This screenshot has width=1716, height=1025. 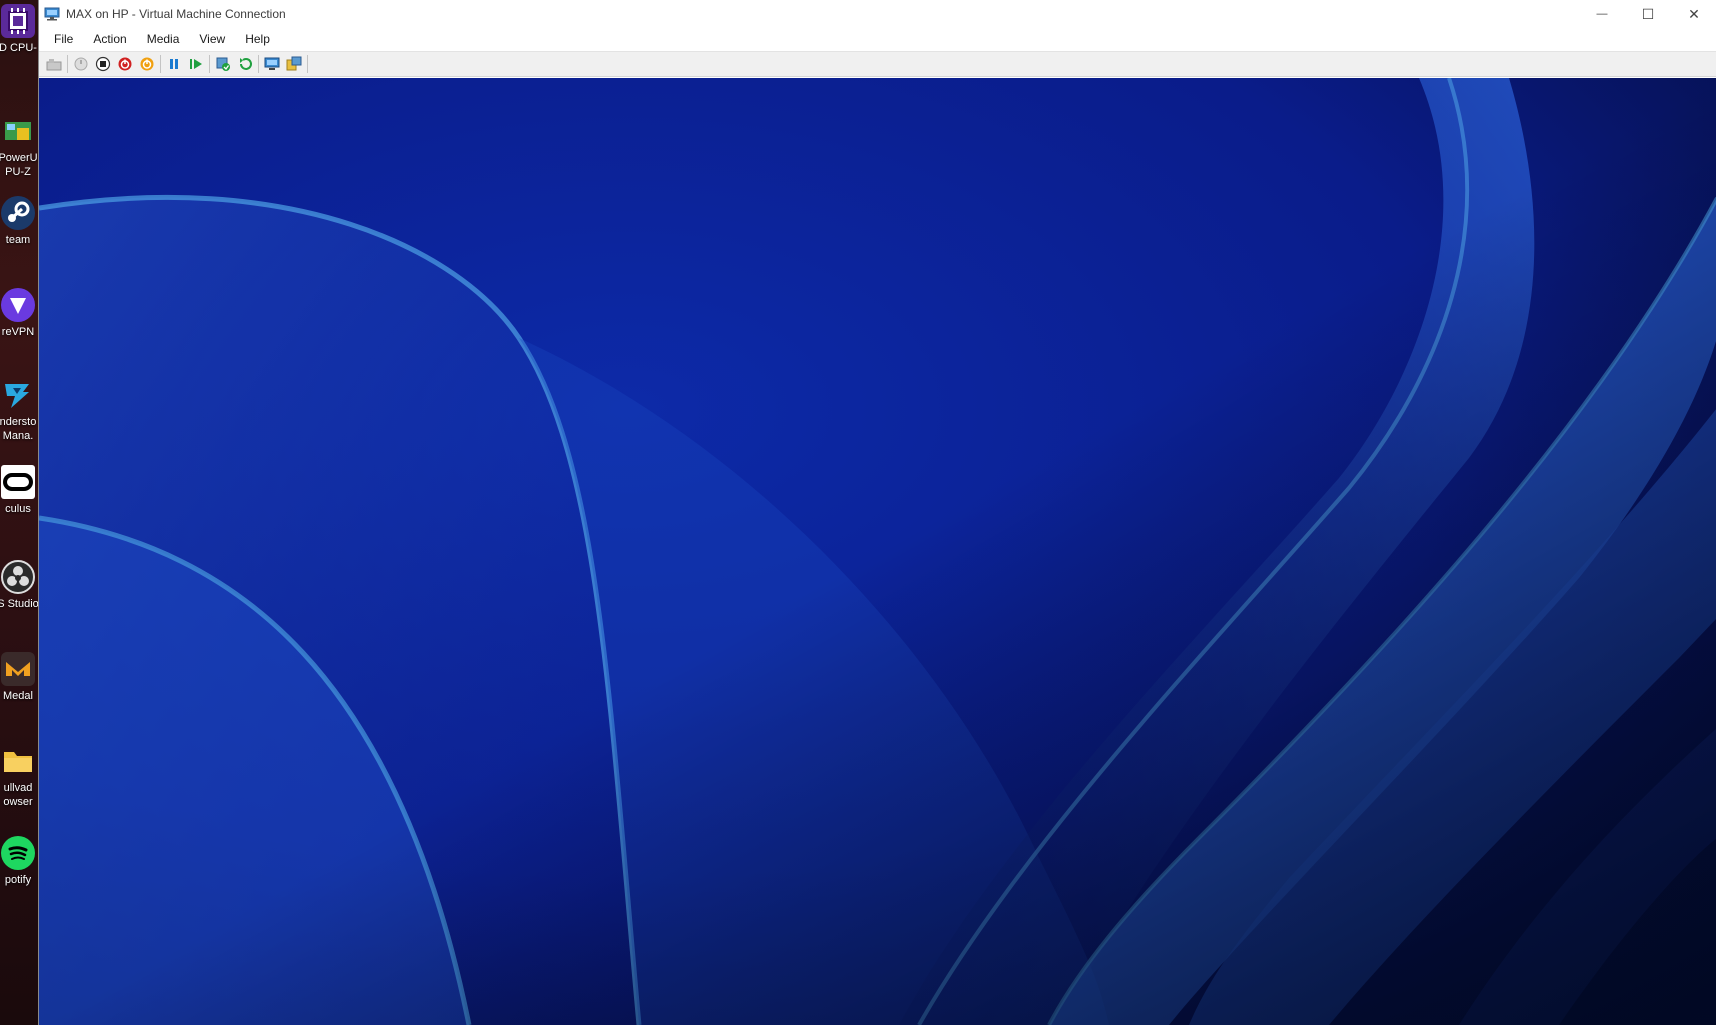 I want to click on caption-buttons: — ☐ ✕, so click(x=1647, y=14).